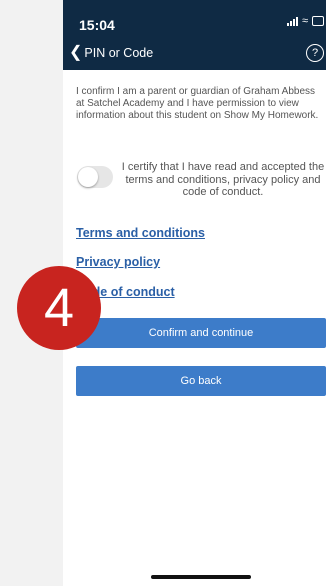  I want to click on step-number-badge: 4, so click(59, 308).